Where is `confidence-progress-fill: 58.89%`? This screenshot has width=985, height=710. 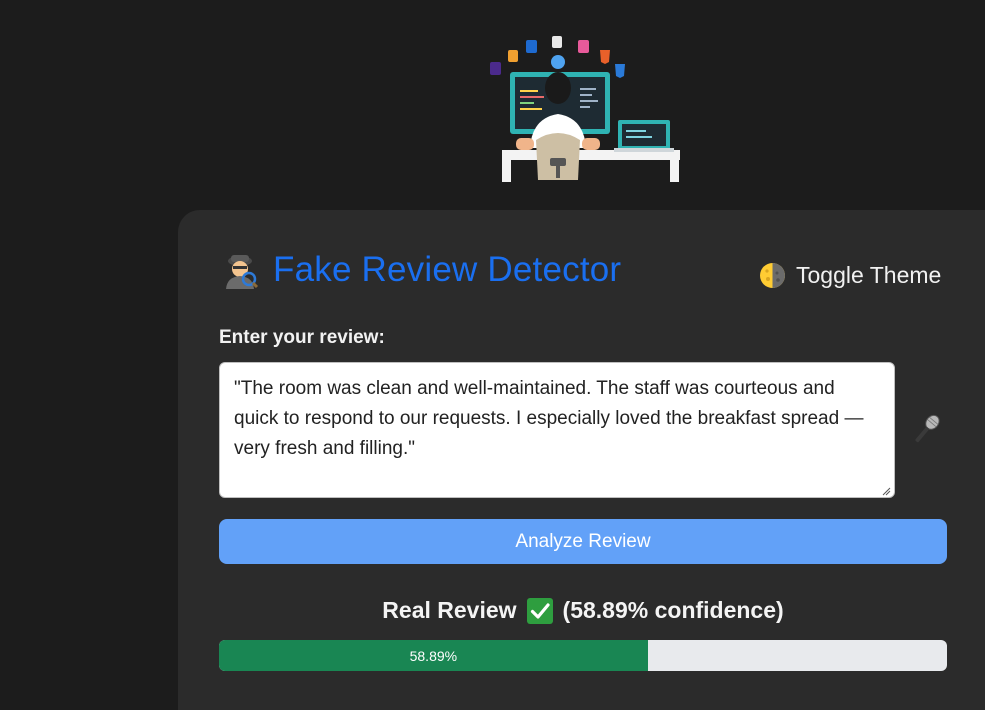
confidence-progress-fill: 58.89% is located at coordinates (433, 655).